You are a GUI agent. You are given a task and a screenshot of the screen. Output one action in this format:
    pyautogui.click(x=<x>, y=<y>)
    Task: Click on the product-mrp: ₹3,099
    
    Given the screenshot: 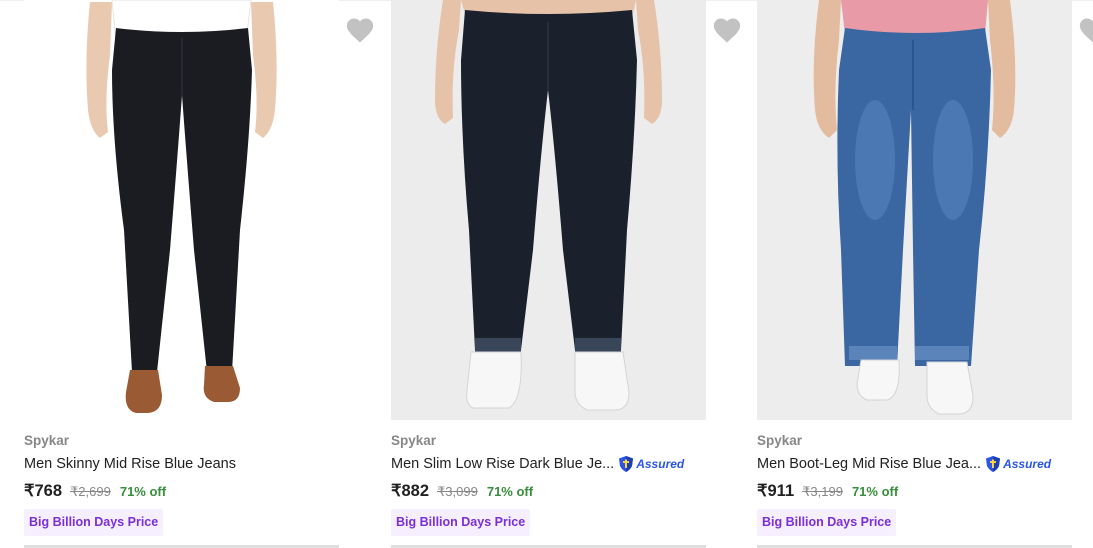 What is the action you would take?
    pyautogui.click(x=457, y=491)
    